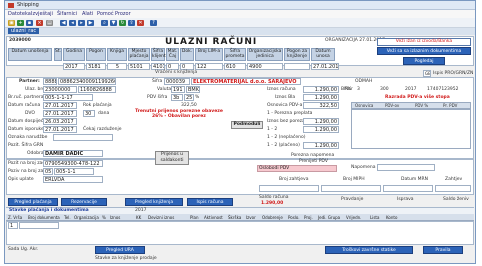 The image size is (482, 266). I want to click on valuta-field: 191, so click(178, 89).